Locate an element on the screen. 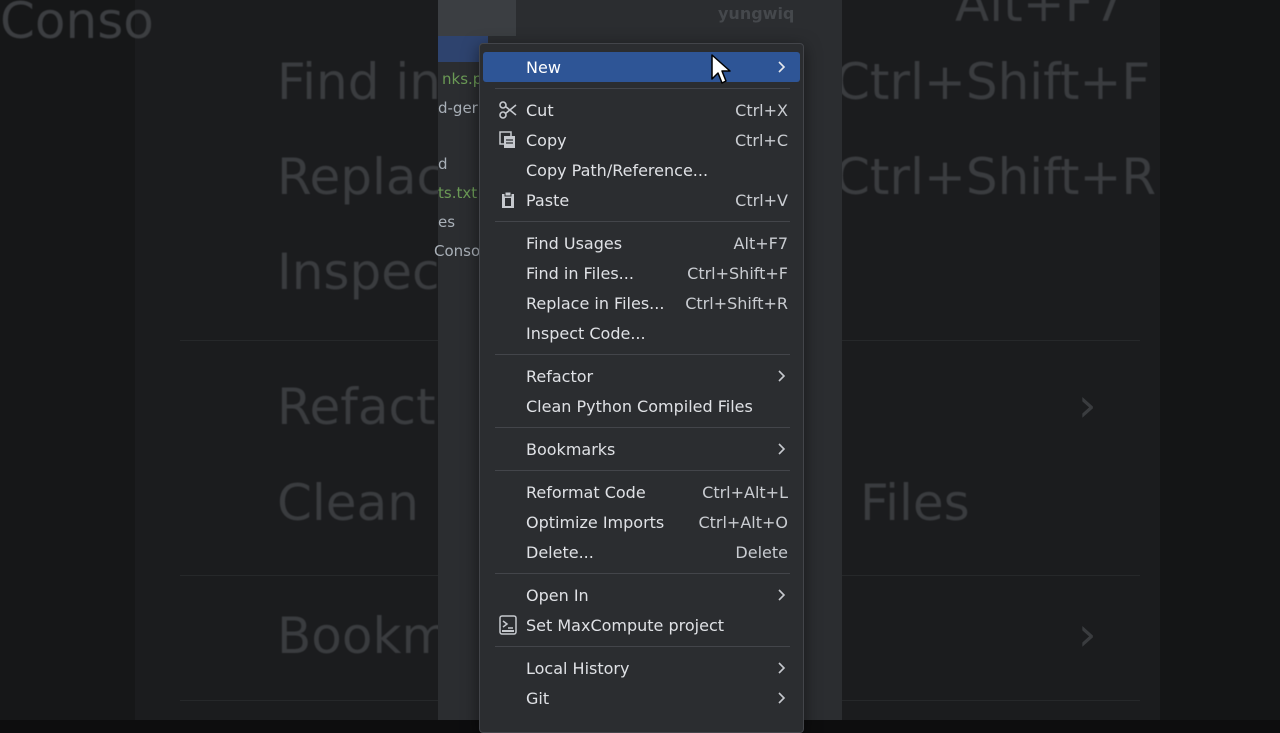 The width and height of the screenshot is (1280, 733). menu-item-shortcut: Ctrl+Shift+F is located at coordinates (737, 273).